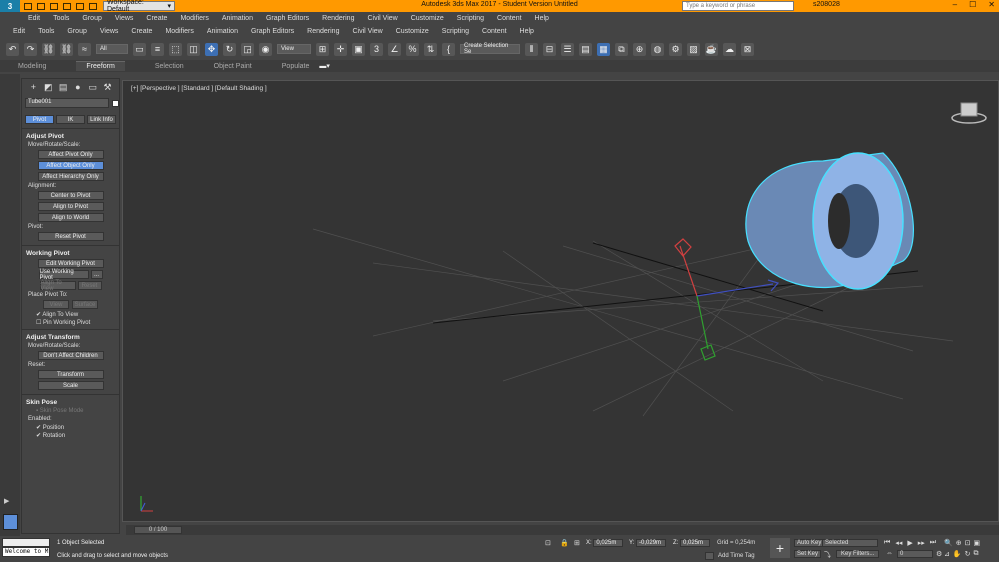  Describe the element at coordinates (66, 49) in the screenshot. I see `unlink-icon: ⛓` at that location.